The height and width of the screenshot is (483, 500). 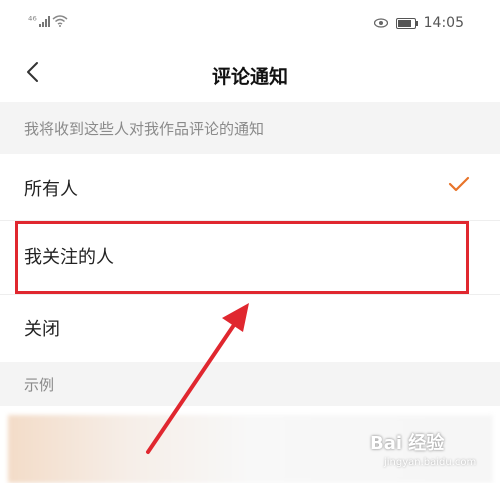 What do you see at coordinates (32, 20) in the screenshot?
I see `network-type-label: ⁴⁶` at bounding box center [32, 20].